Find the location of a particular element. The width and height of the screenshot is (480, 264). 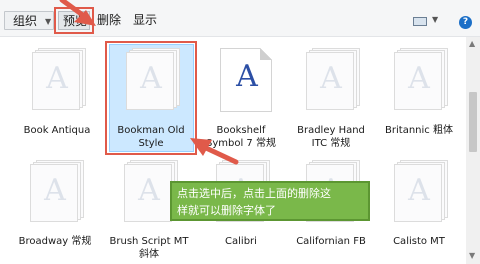

arrow-to-preview-icon is located at coordinates (77, 13).